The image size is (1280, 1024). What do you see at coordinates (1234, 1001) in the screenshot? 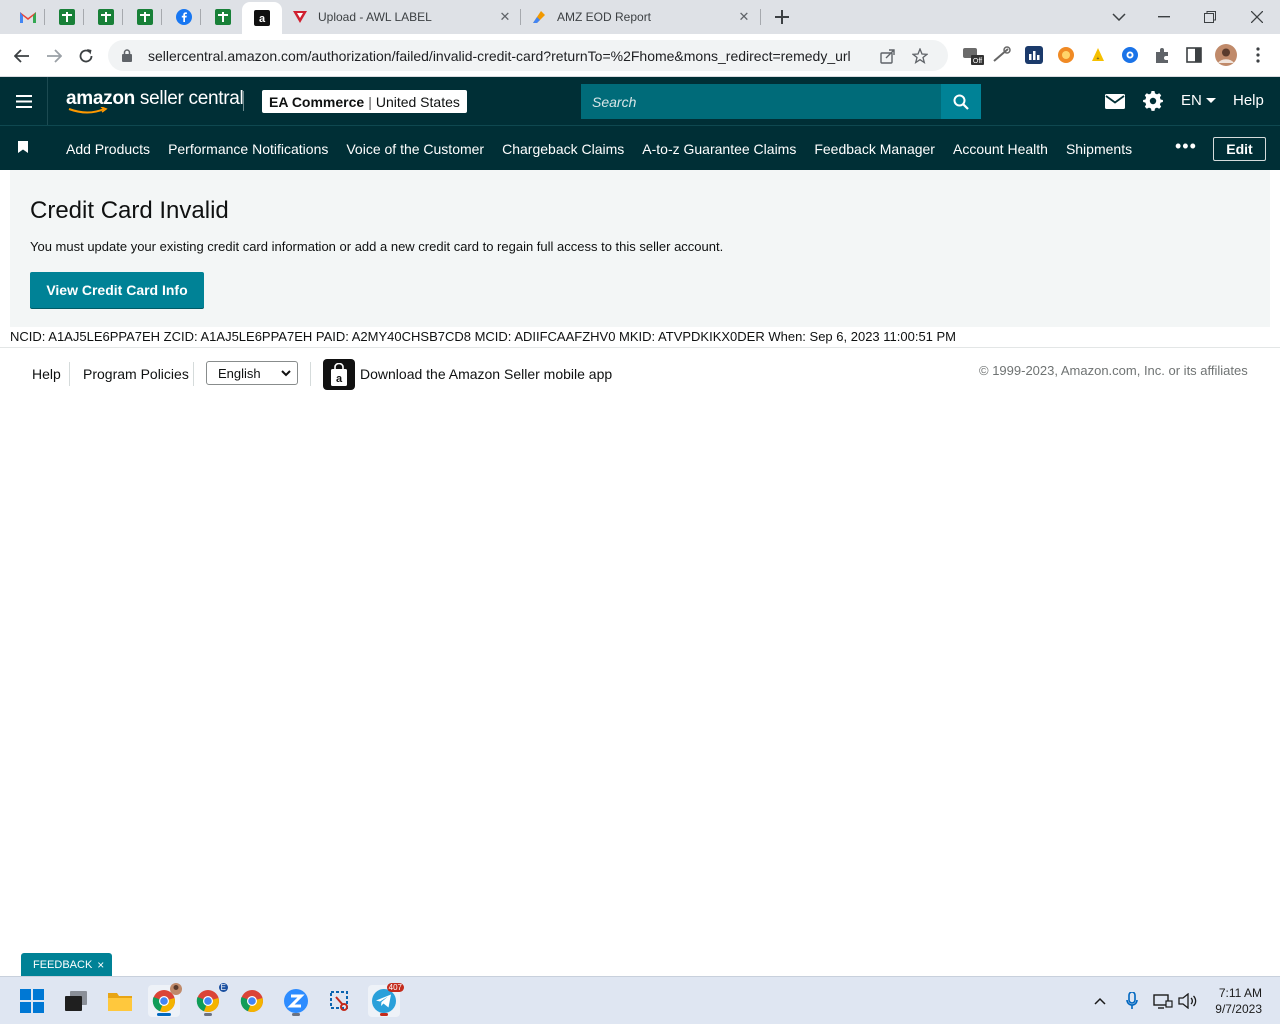
I see `system-clock: 7:11 AM 9/7/2023` at bounding box center [1234, 1001].